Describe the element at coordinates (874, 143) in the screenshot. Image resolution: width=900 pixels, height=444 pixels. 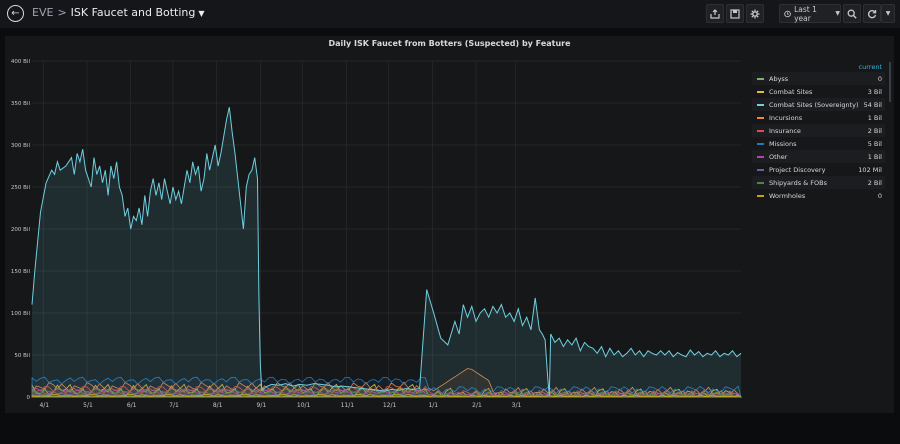
I see `legend-current-value: 5 Bil` at that location.